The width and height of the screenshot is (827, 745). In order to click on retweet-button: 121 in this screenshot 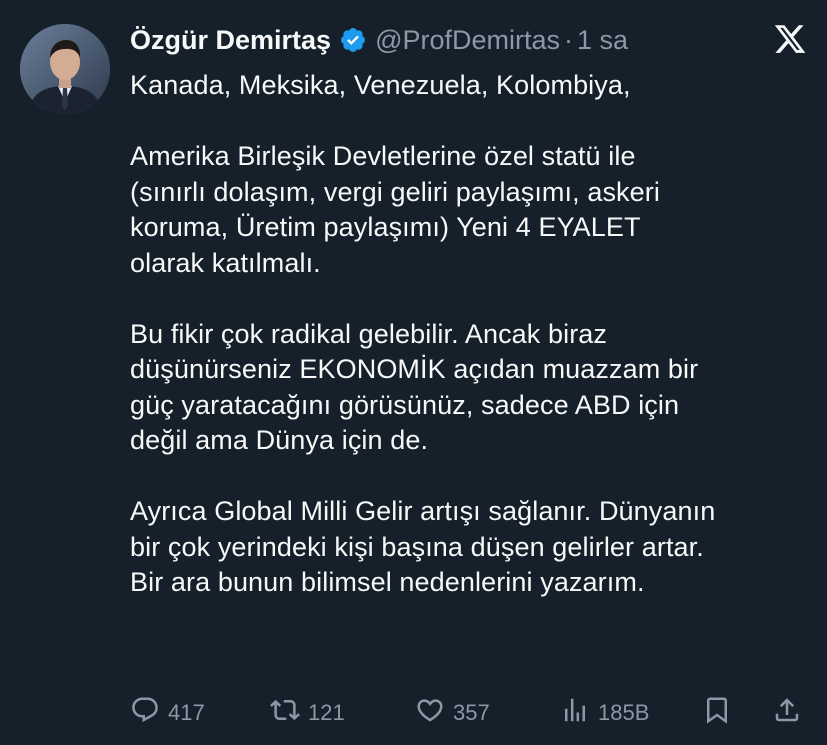, I will do `click(307, 713)`.